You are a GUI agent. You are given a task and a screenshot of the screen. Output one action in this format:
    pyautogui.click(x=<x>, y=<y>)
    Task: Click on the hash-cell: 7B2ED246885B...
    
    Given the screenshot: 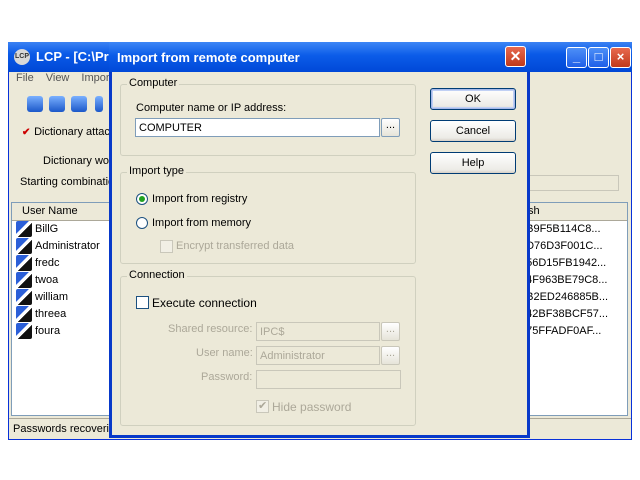 What is the action you would take?
    pyautogui.click(x=564, y=297)
    